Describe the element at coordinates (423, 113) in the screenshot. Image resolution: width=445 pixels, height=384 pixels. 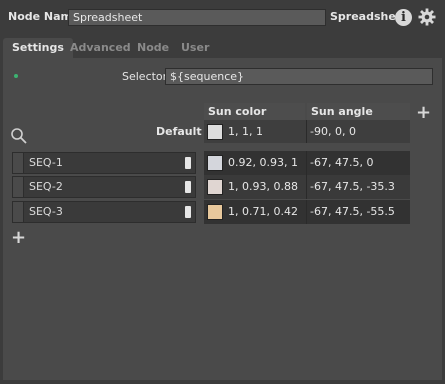
I see `add-column-button: +` at that location.